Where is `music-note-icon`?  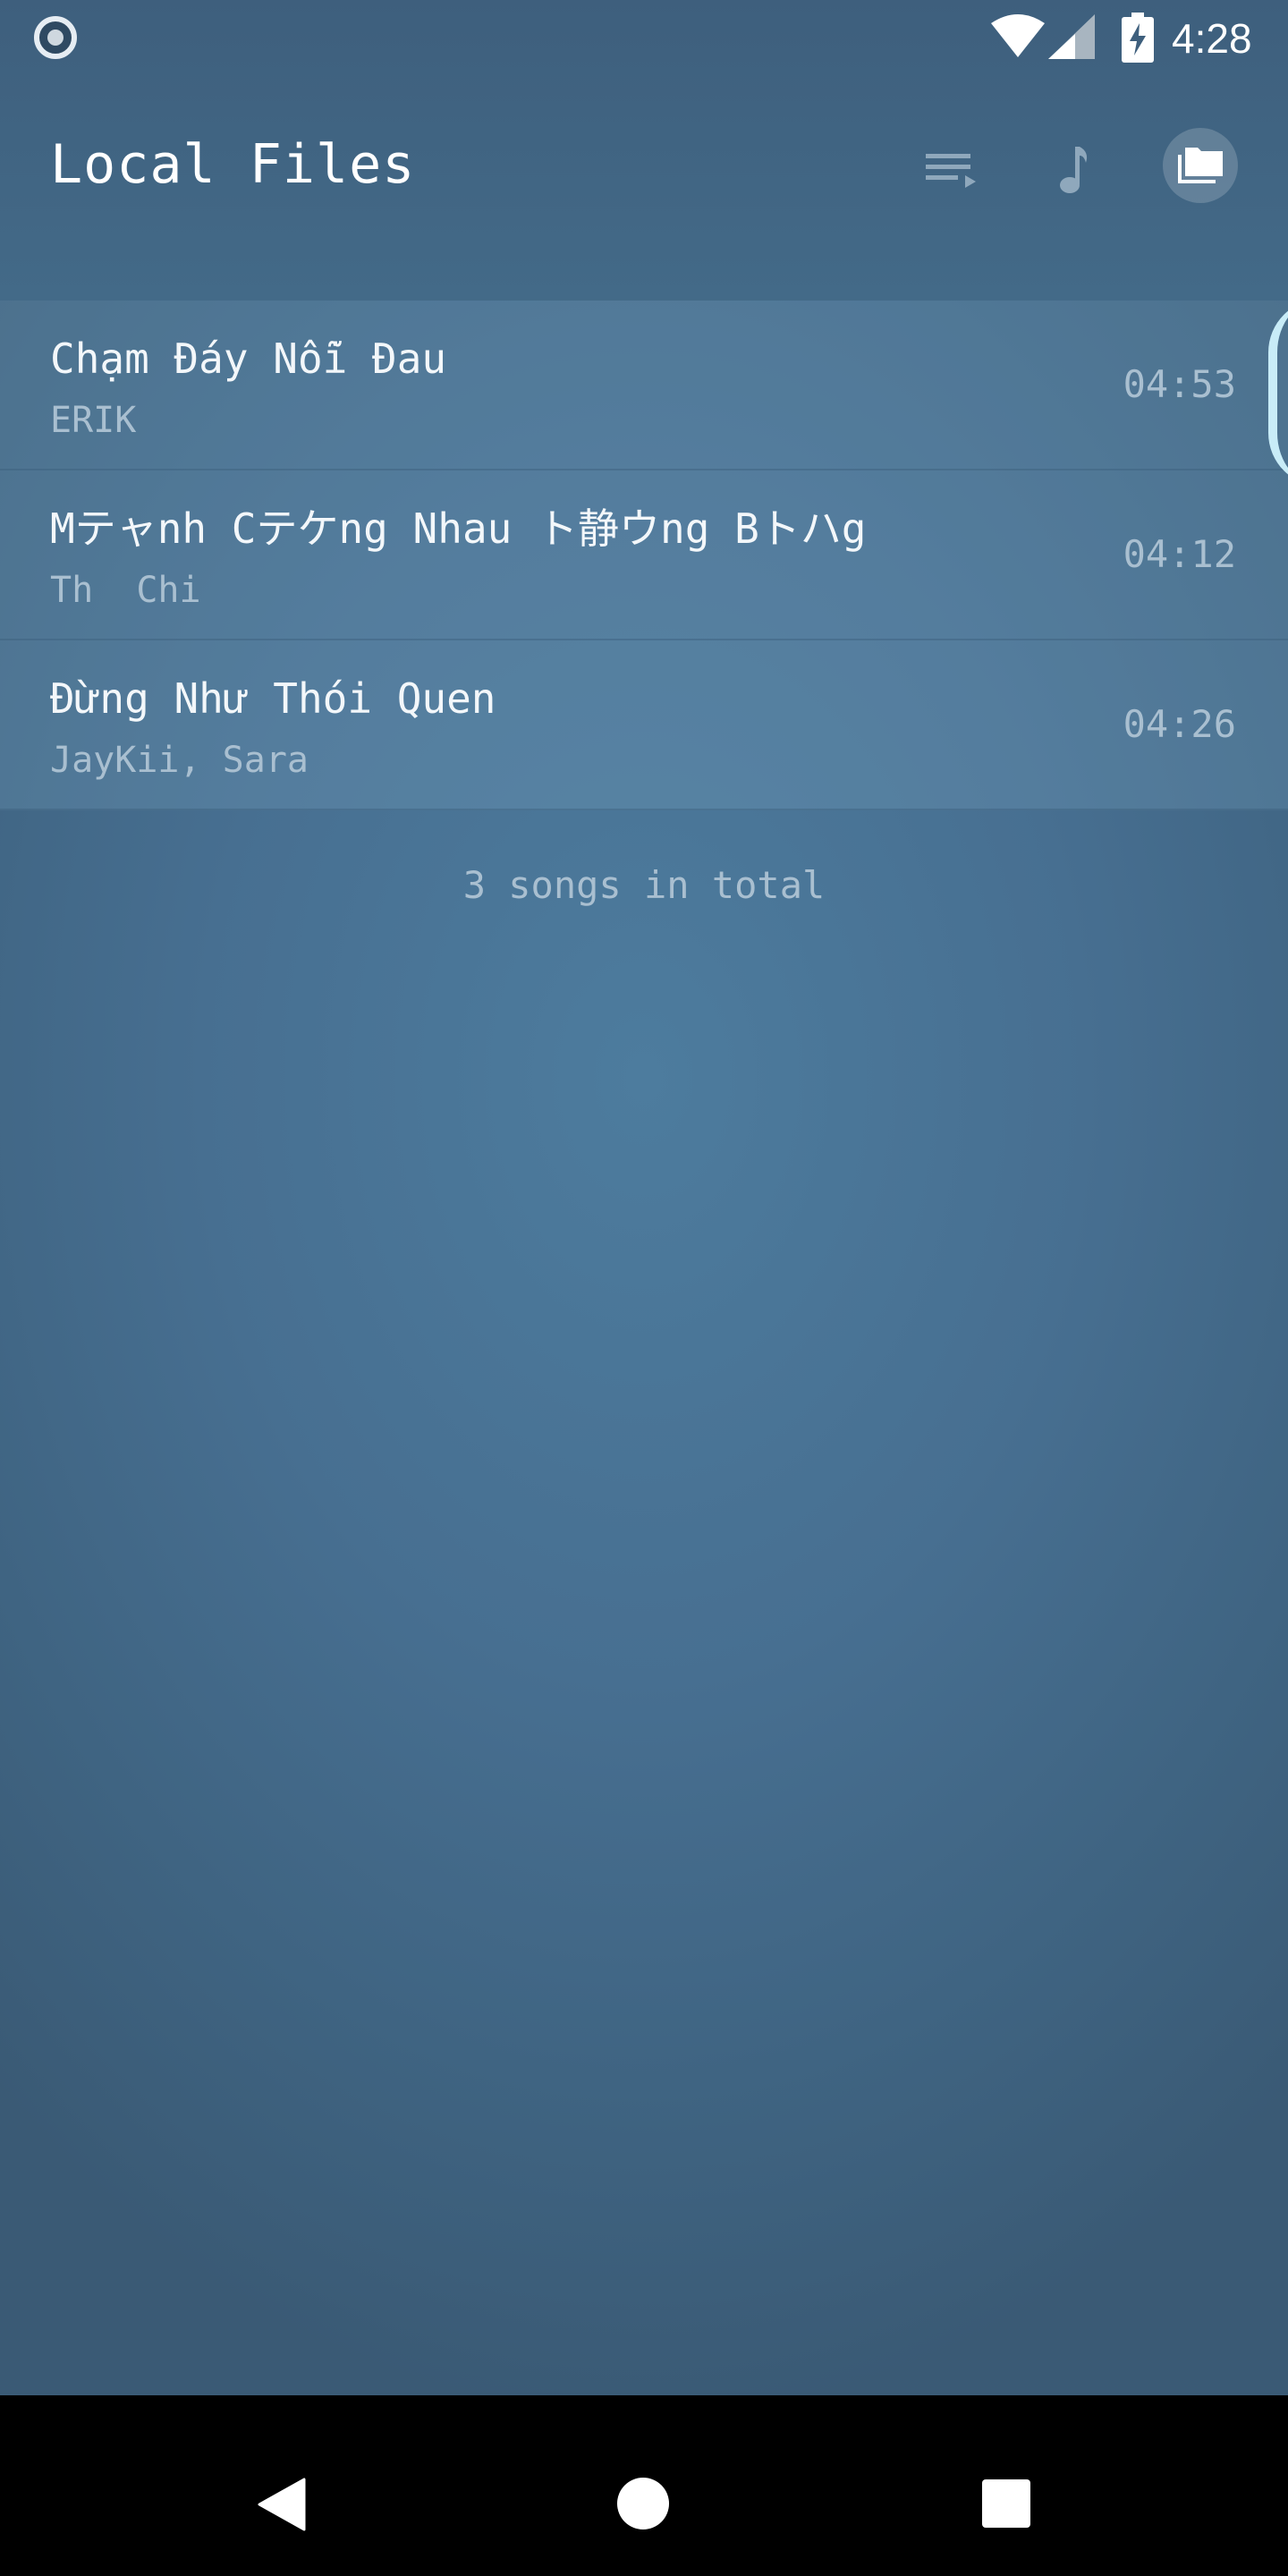
music-note-icon is located at coordinates (1074, 170).